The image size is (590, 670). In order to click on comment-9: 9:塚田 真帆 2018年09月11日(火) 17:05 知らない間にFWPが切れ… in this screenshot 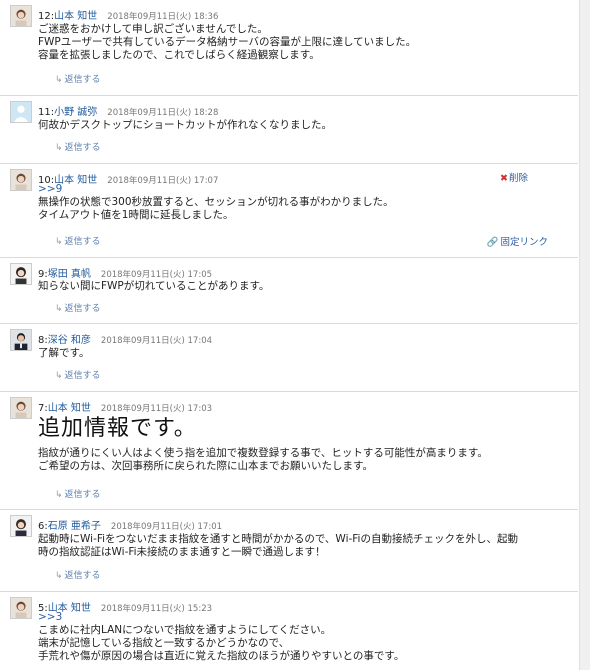, I will do `click(289, 291)`.